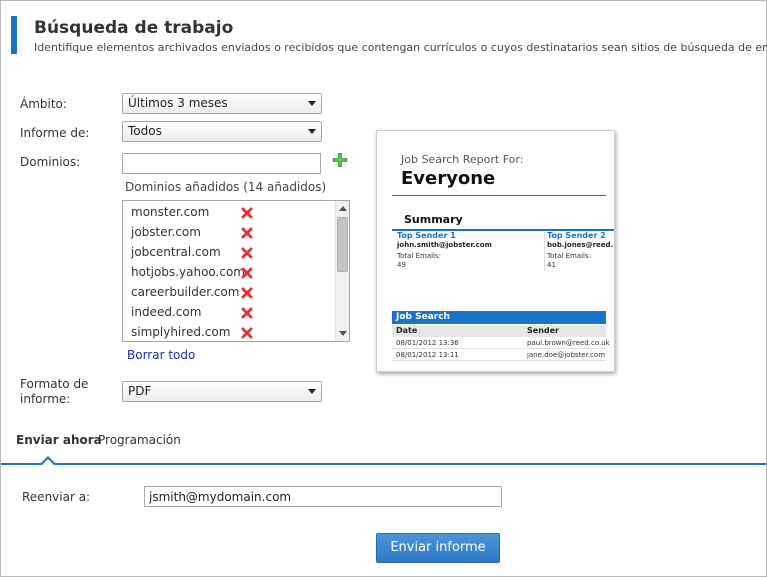 Image resolution: width=767 pixels, height=577 pixels. What do you see at coordinates (576, 235) in the screenshot?
I see `preview-sender2-title: Top Sender 2` at bounding box center [576, 235].